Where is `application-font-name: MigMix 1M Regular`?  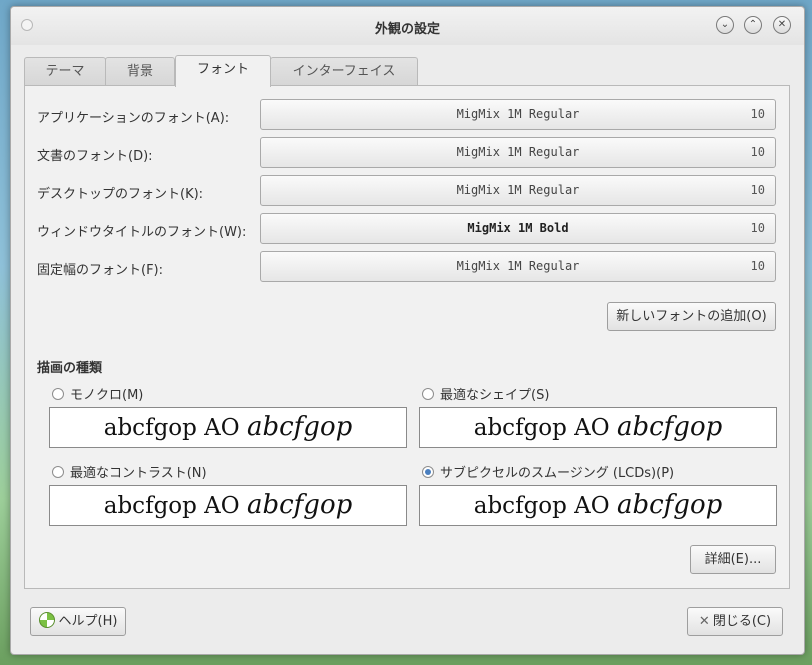
application-font-name: MigMix 1M Regular is located at coordinates (518, 114).